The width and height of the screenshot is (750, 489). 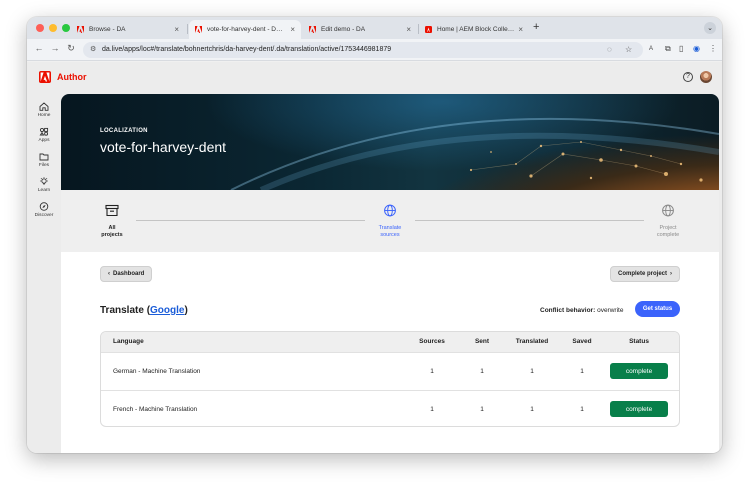 What do you see at coordinates (126, 274) in the screenshot?
I see `dashboard-button: ‹ Dashboard` at bounding box center [126, 274].